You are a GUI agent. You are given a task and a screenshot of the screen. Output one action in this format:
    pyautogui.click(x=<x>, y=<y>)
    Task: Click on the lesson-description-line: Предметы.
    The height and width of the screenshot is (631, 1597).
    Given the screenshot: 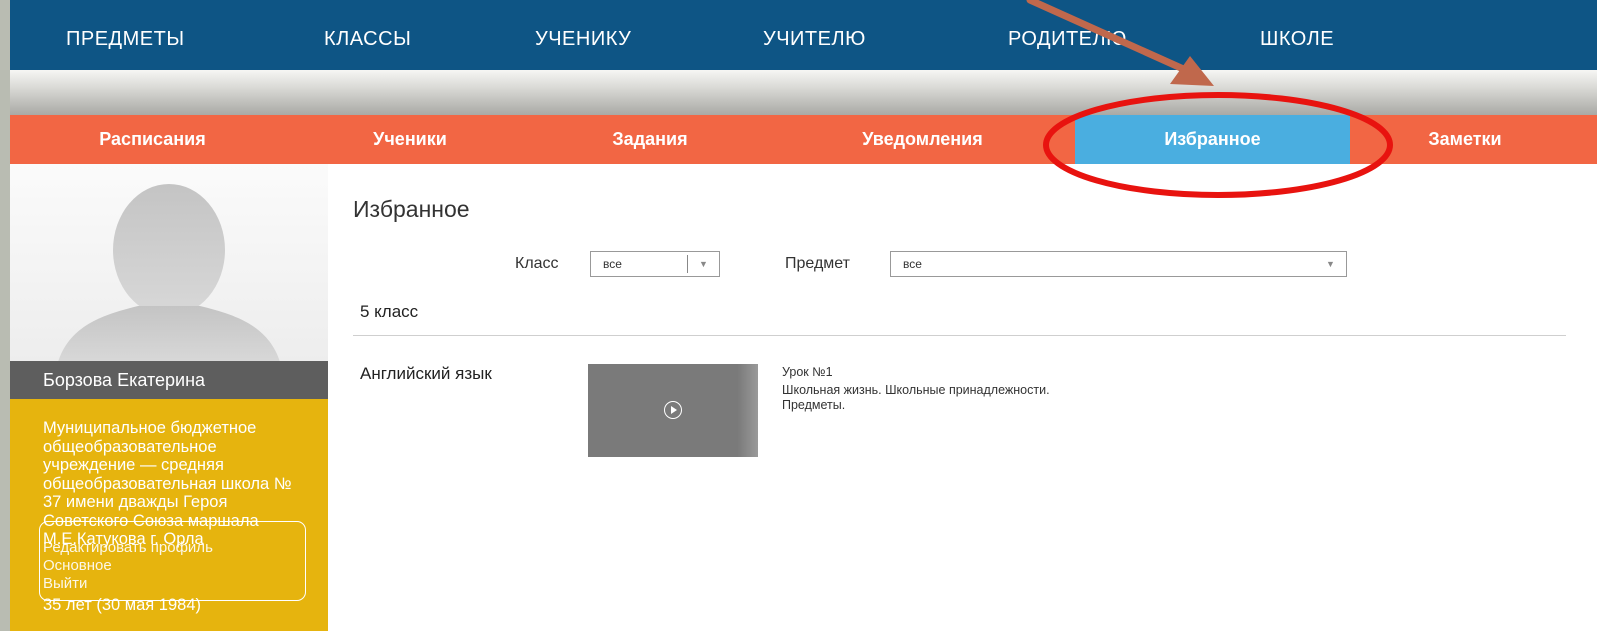 What is the action you would take?
    pyautogui.click(x=814, y=404)
    